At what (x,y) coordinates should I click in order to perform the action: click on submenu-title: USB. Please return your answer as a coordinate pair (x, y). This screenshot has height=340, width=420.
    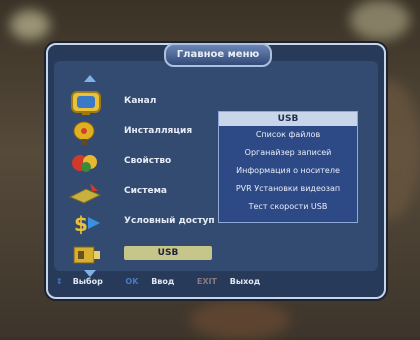
    Looking at the image, I should click on (288, 119).